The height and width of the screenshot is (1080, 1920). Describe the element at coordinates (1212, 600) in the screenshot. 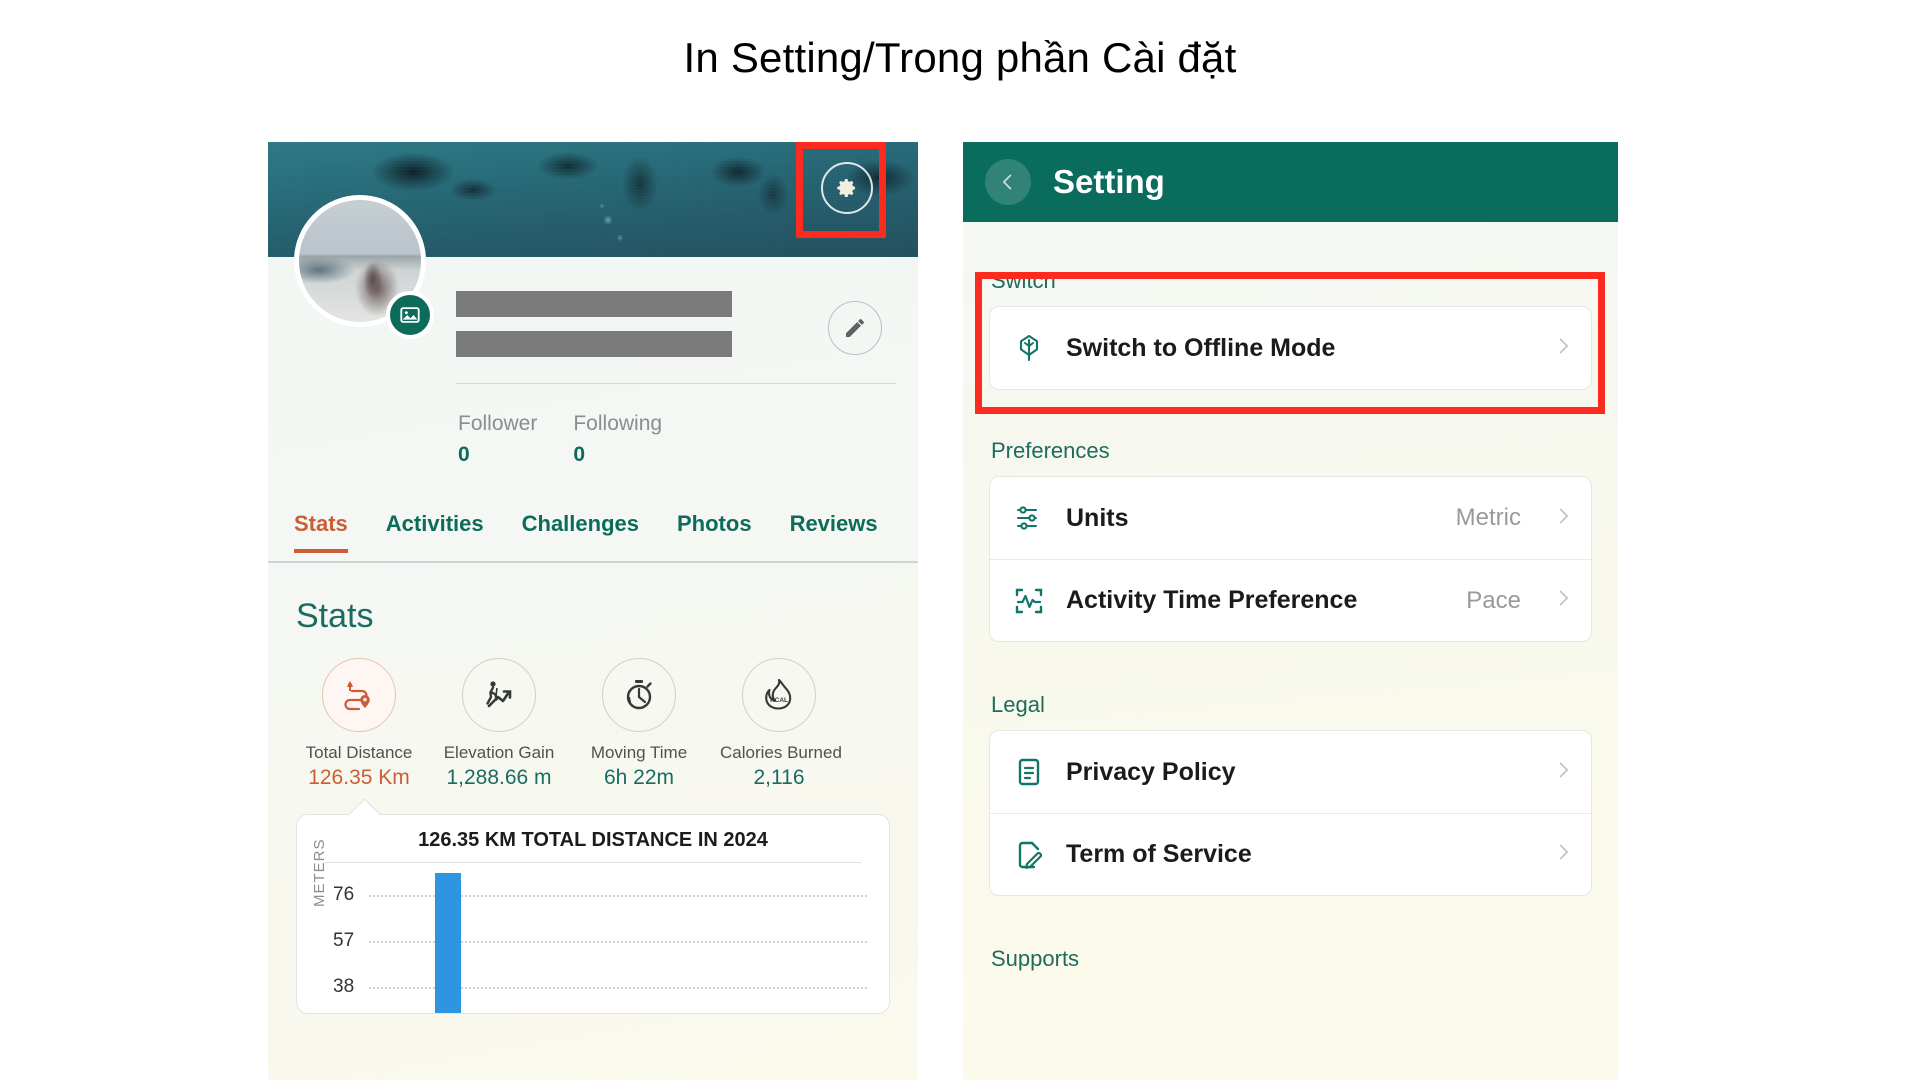

I see `row-label: Activity Time Preference` at that location.